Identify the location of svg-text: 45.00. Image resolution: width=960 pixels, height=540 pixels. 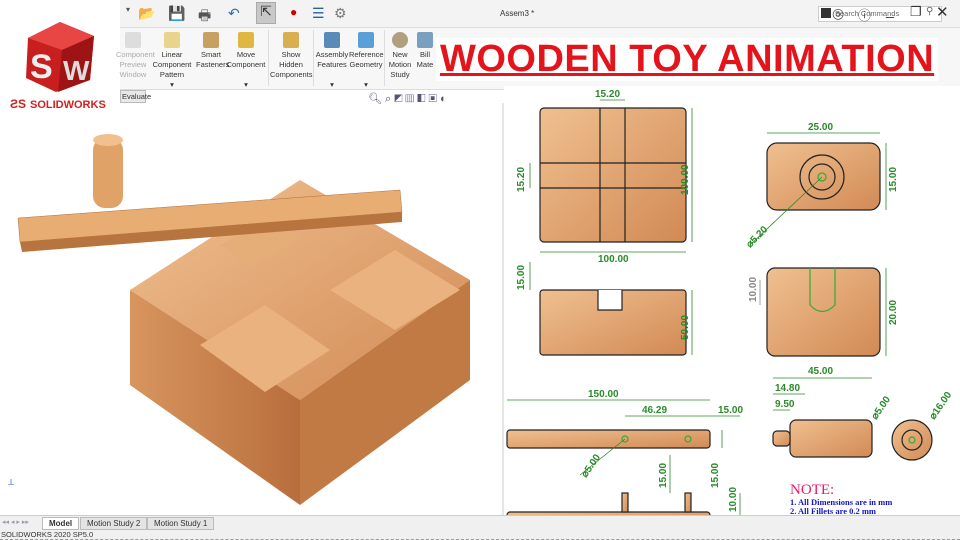
(820, 371).